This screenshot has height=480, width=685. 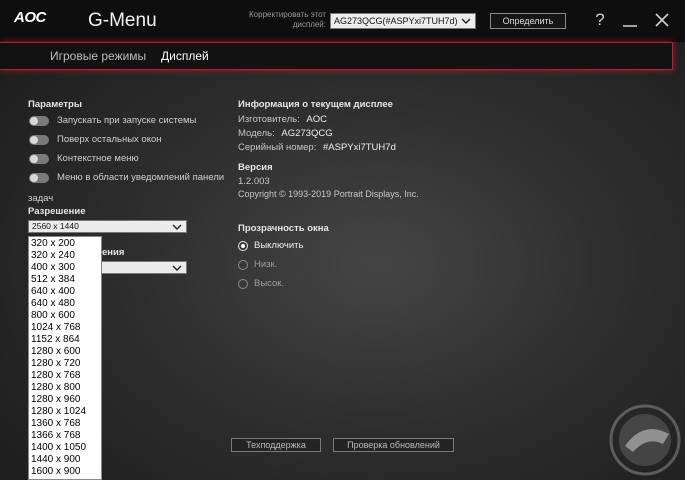 I want to click on resolution-option: 400 x 300, so click(x=53, y=267).